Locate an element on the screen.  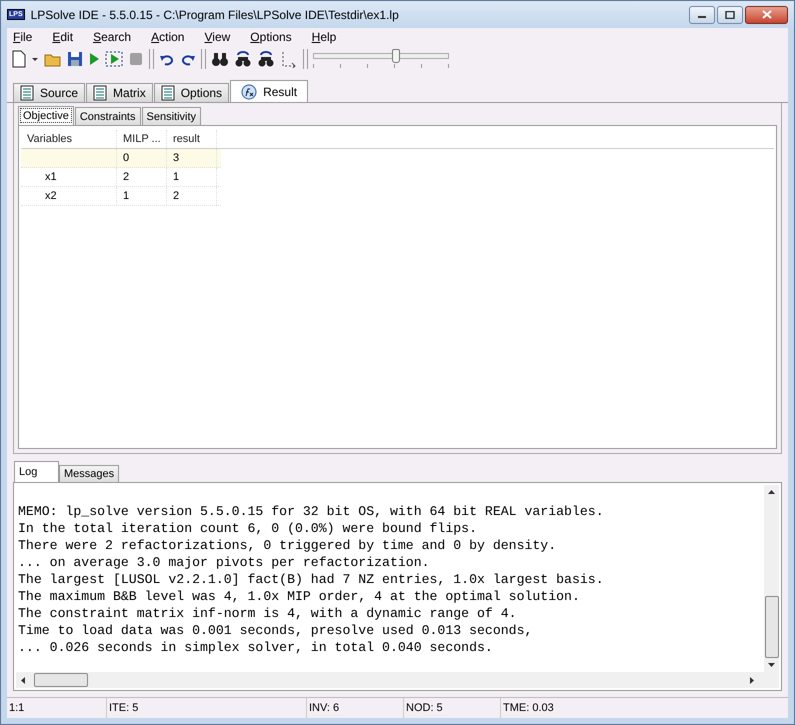
maximize-button is located at coordinates (730, 15).